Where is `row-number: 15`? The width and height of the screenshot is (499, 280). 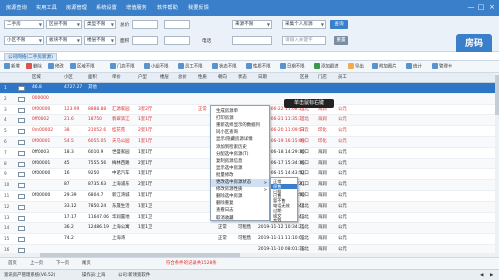 row-number: 15 is located at coordinates (7, 239).